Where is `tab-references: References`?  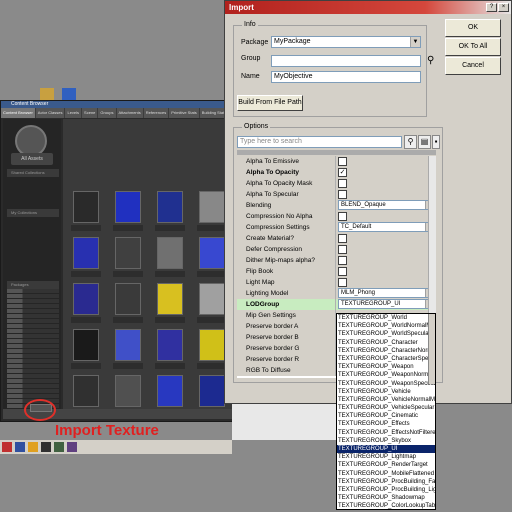 tab-references: References is located at coordinates (156, 113).